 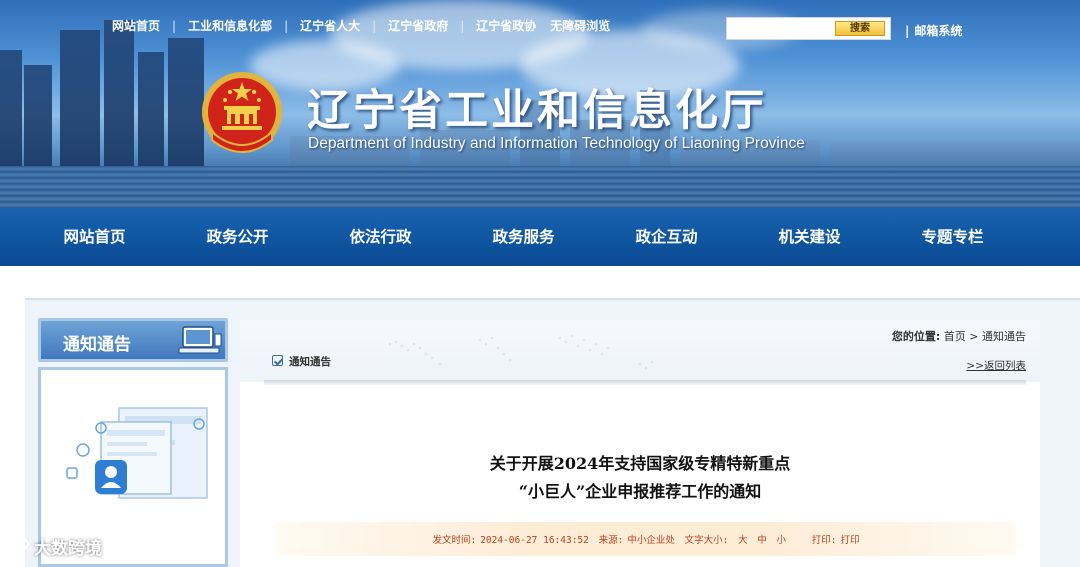 What do you see at coordinates (242, 112) in the screenshot?
I see `national-emblem-icon` at bounding box center [242, 112].